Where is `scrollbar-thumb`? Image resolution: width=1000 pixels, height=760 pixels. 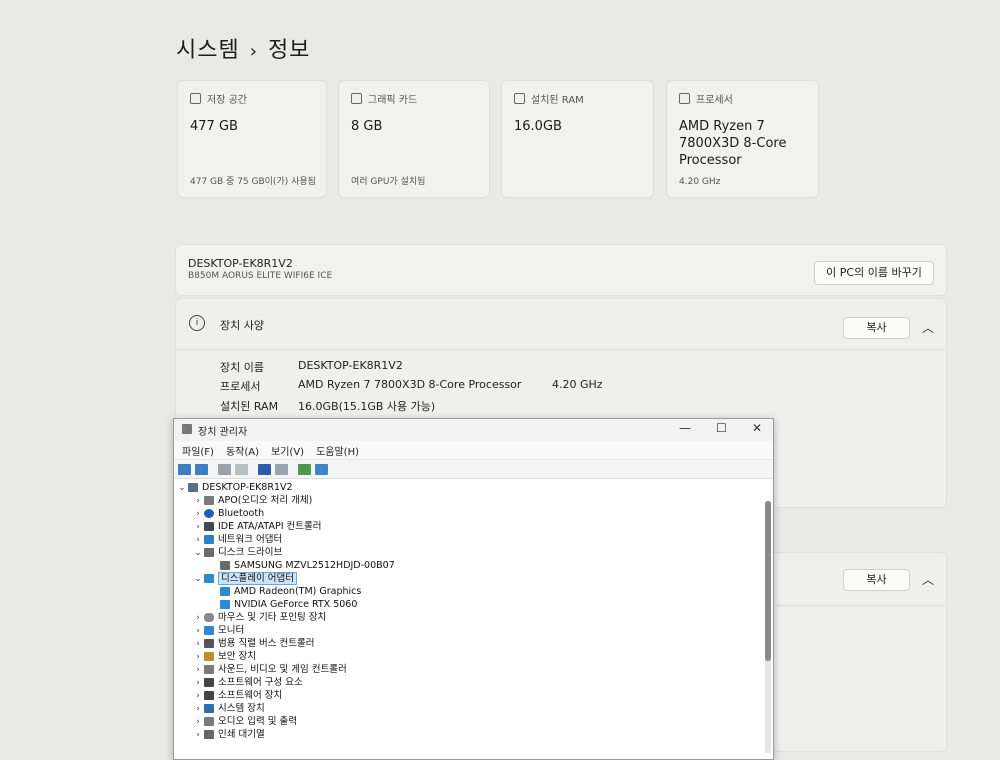
scrollbar-thumb is located at coordinates (768, 581).